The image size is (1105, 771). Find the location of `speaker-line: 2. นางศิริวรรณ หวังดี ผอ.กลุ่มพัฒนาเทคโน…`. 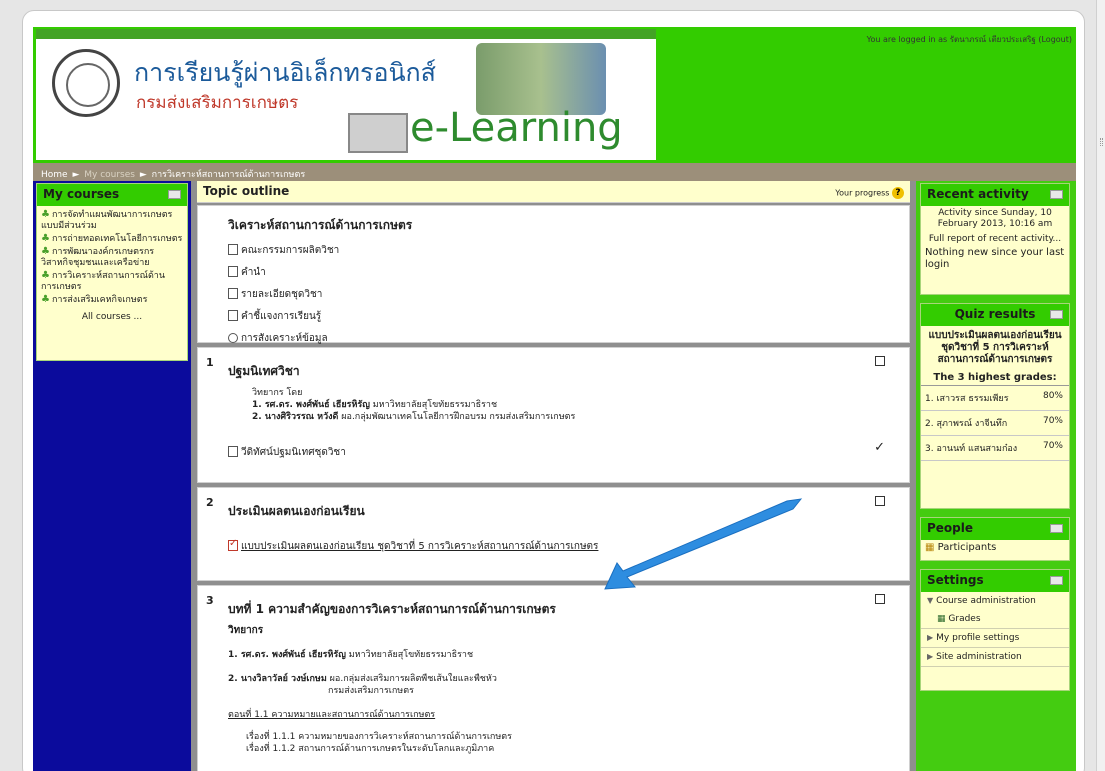

speaker-line: 2. นางศิริวรรณ หวังดี ผอ.กลุ่มพัฒนาเทคโน… is located at coordinates (414, 417).